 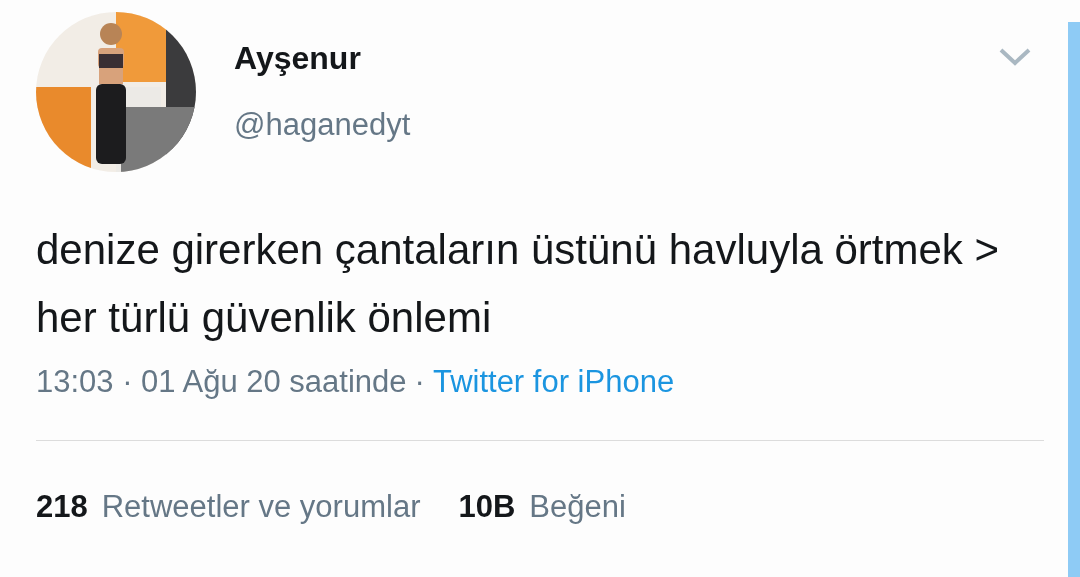 I want to click on stat-label: Beğeni, so click(x=577, y=507).